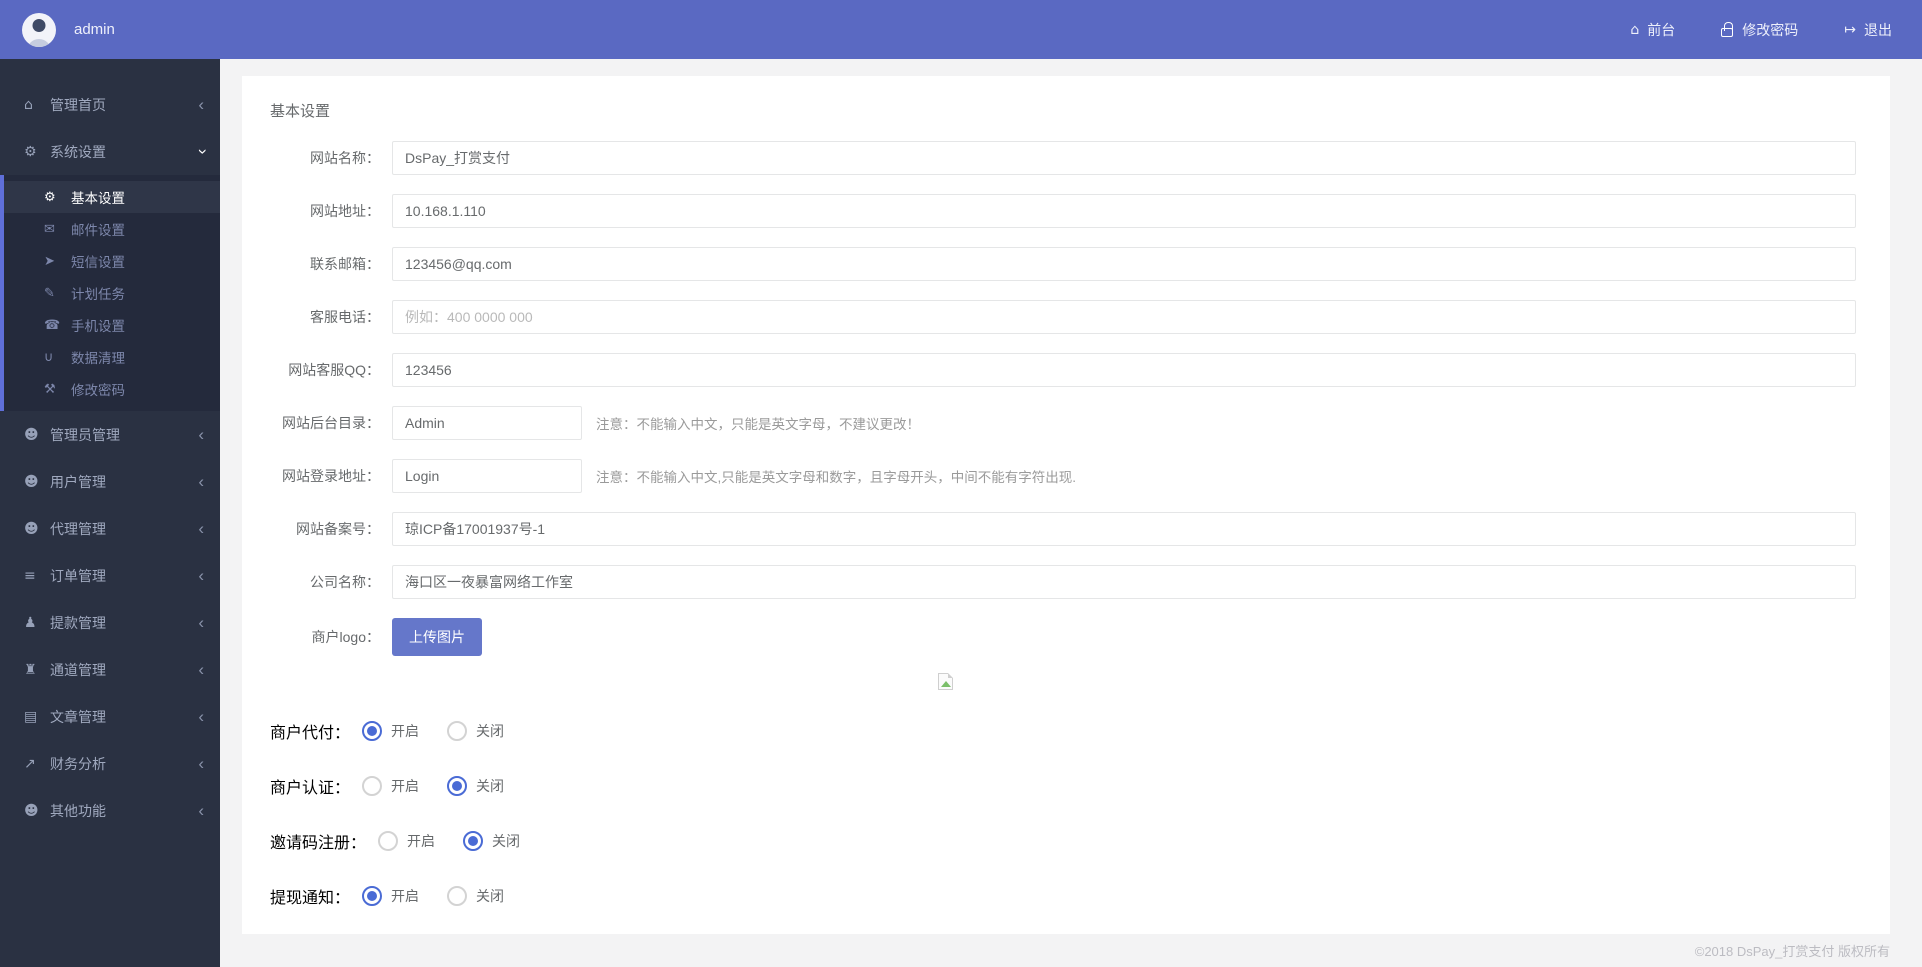  I want to click on submenu-system-settings: ⚙ 基本设置 ✉ 邮件设置 ➤ 短信设置 ✎ 计划任务 ☎ 手机设置 ∪ 数据清理 ⚒ 修改密码, so click(110, 293).